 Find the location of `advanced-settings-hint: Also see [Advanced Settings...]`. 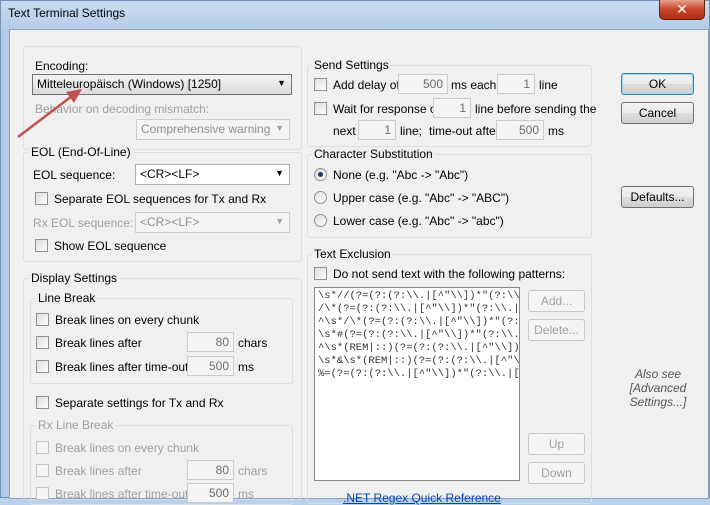

advanced-settings-hint: Also see [Advanced Settings...] is located at coordinates (658, 388).